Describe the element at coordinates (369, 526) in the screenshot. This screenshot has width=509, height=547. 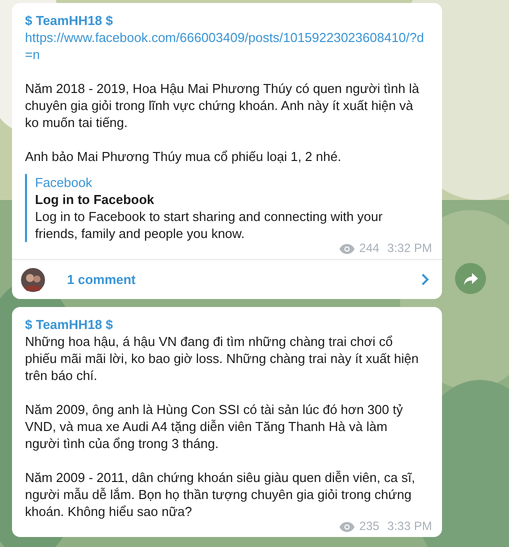
I see `view-count: 235` at that location.